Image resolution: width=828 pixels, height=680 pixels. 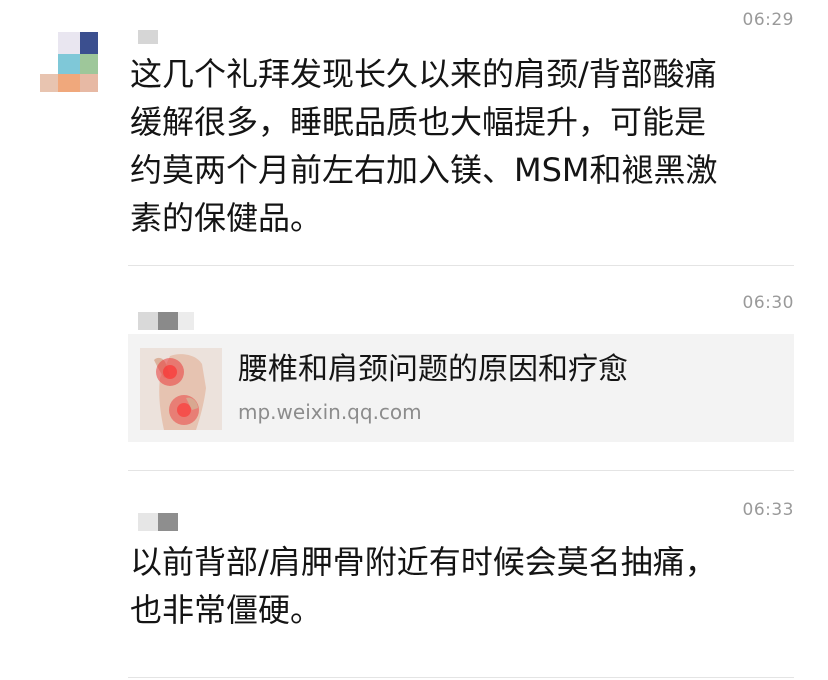 What do you see at coordinates (433, 369) in the screenshot?
I see `link-title: 腰椎和肩颈问题的原因和疗愈` at bounding box center [433, 369].